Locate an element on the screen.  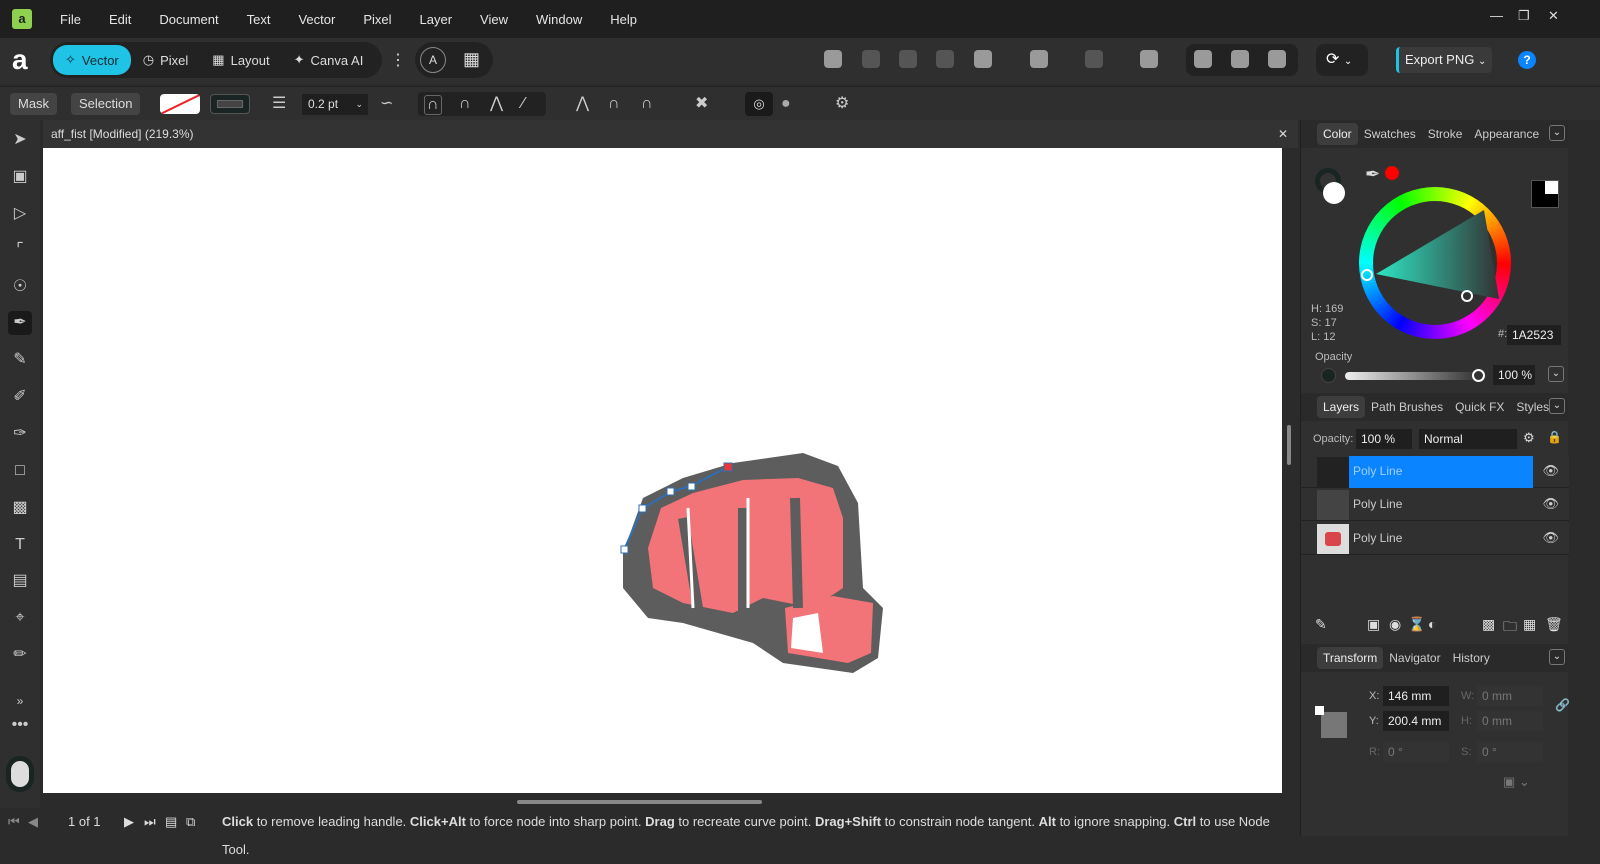
mask-button: Mask is located at coordinates (34, 104).